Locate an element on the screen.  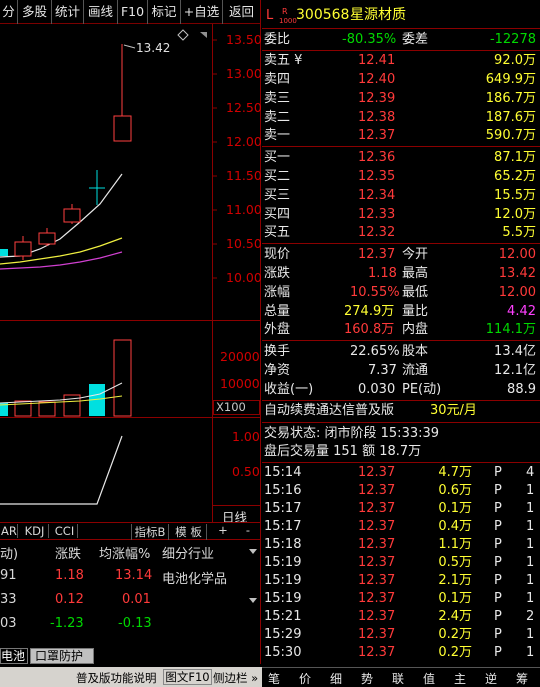
label: 净资 is located at coordinates (277, 370).